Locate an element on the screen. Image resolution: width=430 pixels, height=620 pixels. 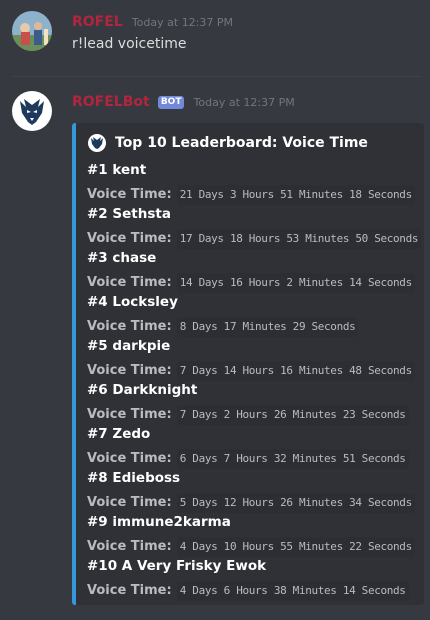
voice-time-value: 6 Days 7 Hours 32 Minutes 51 Seconds is located at coordinates (292, 459).